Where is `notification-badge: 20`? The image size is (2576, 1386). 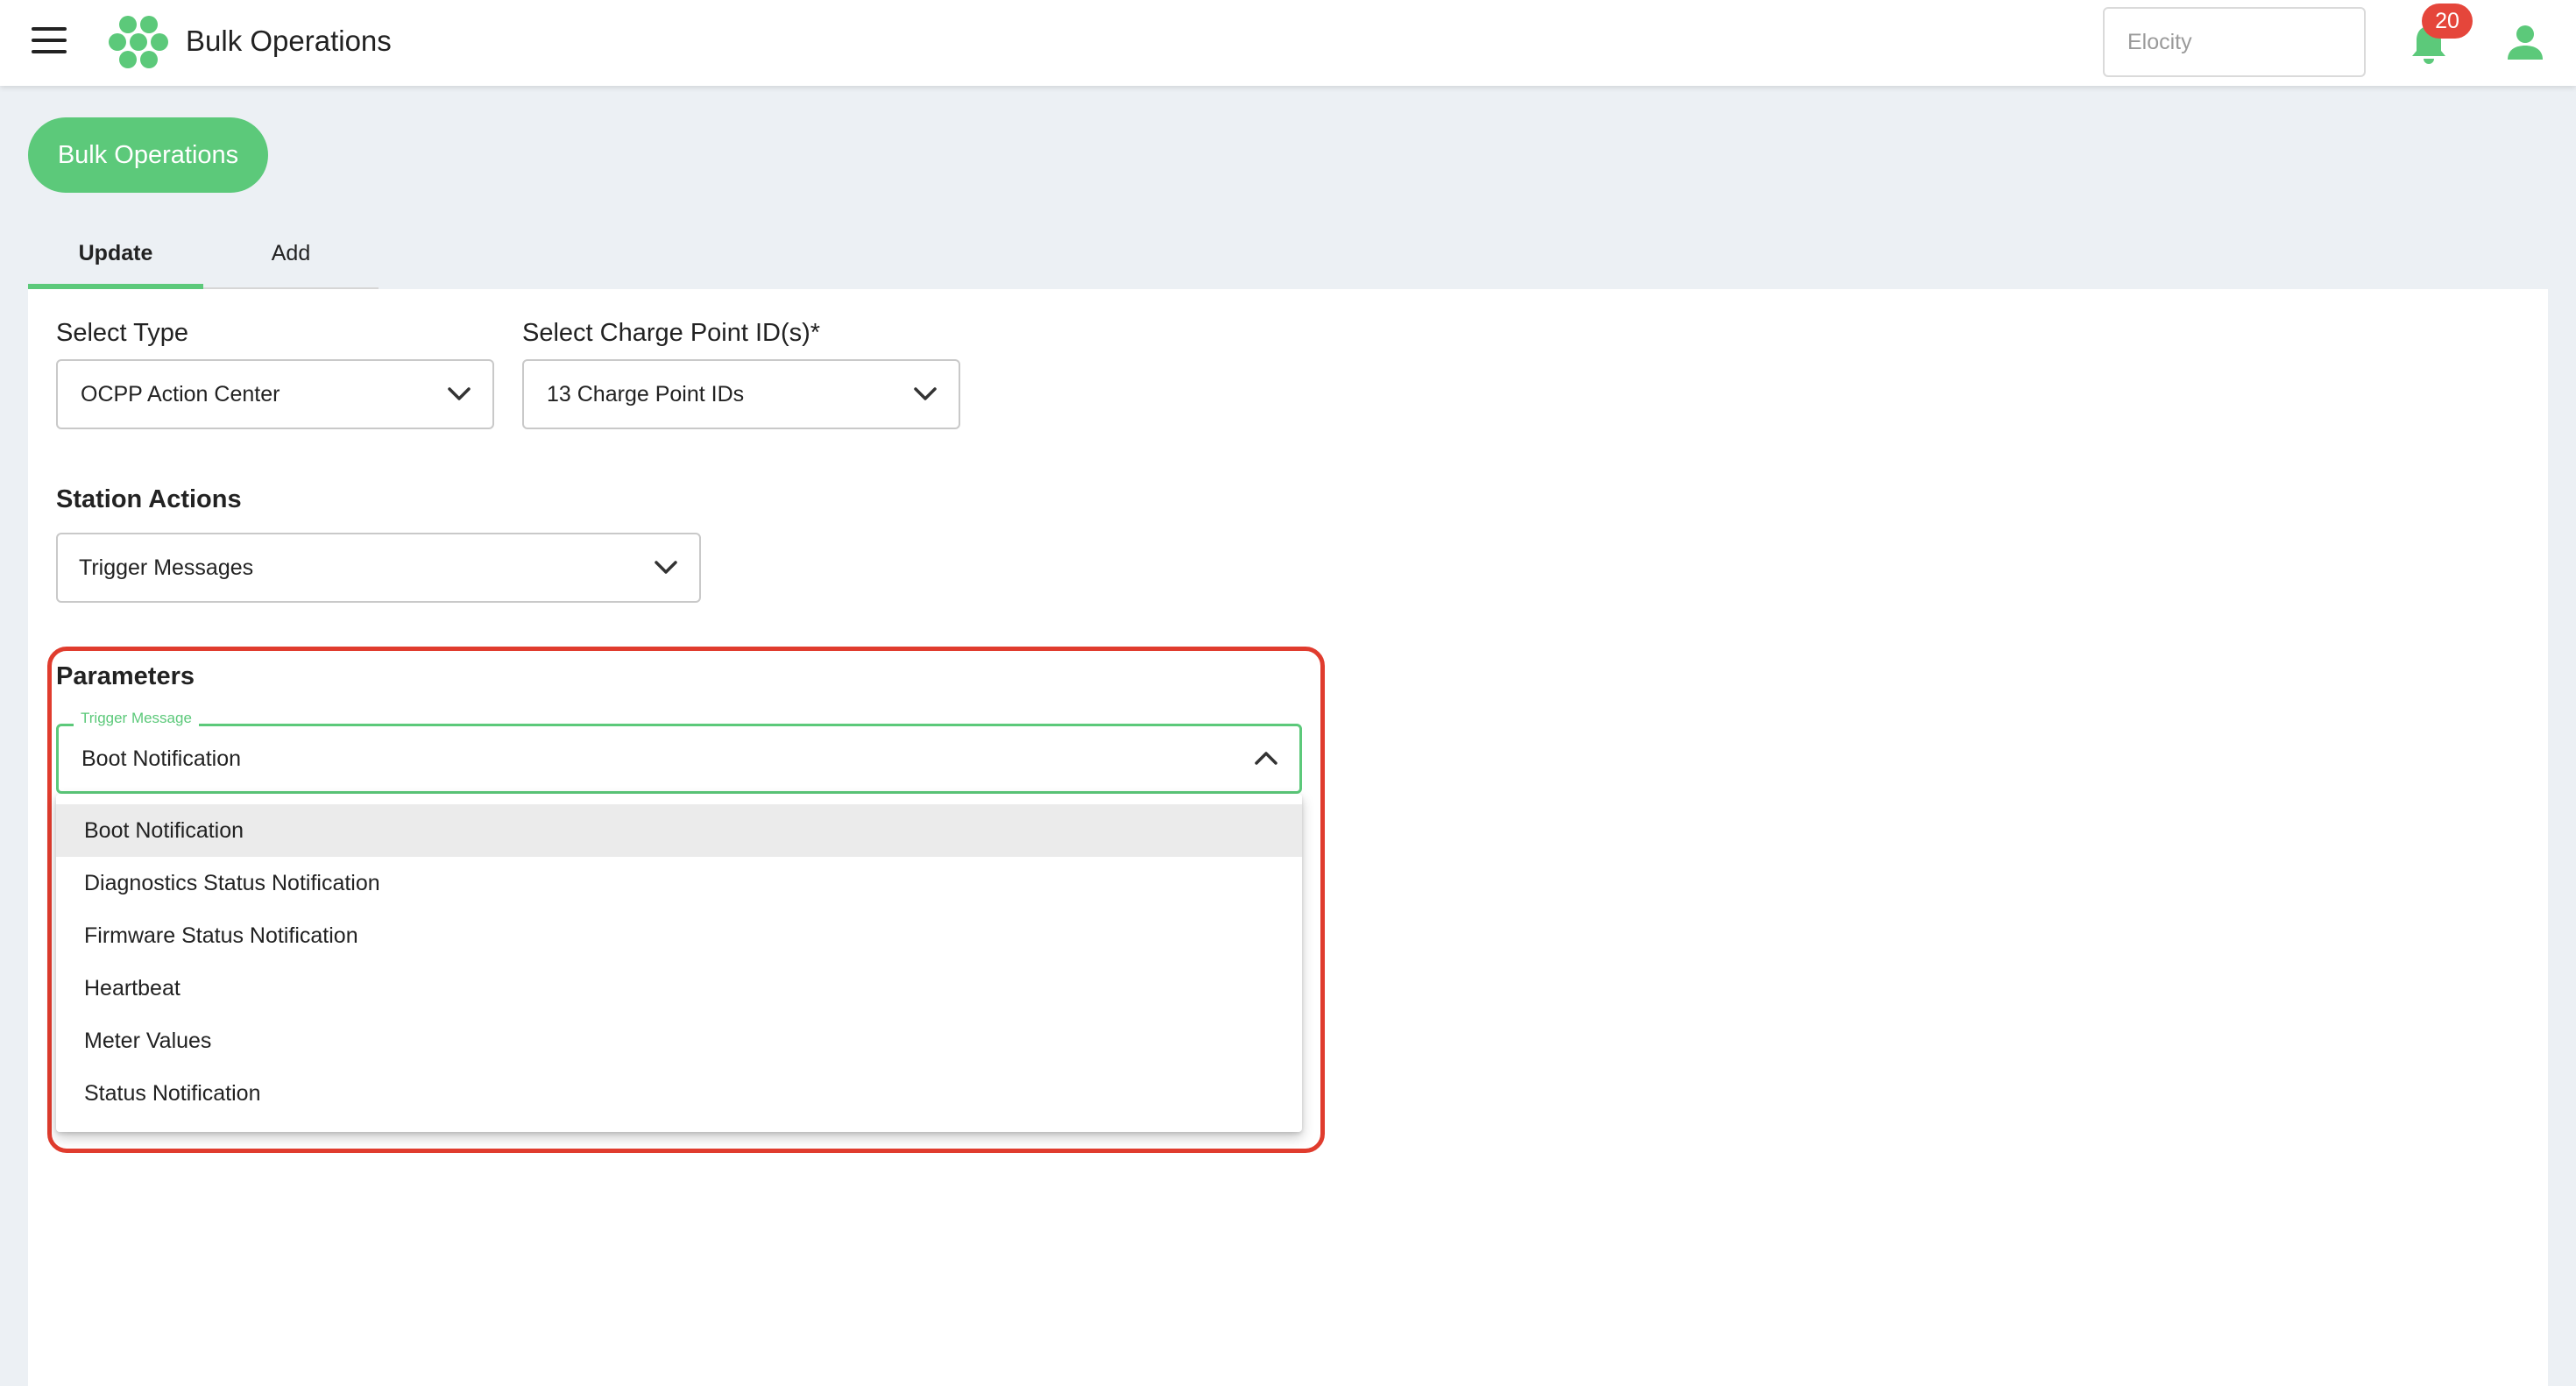
notification-badge: 20 is located at coordinates (2447, 21).